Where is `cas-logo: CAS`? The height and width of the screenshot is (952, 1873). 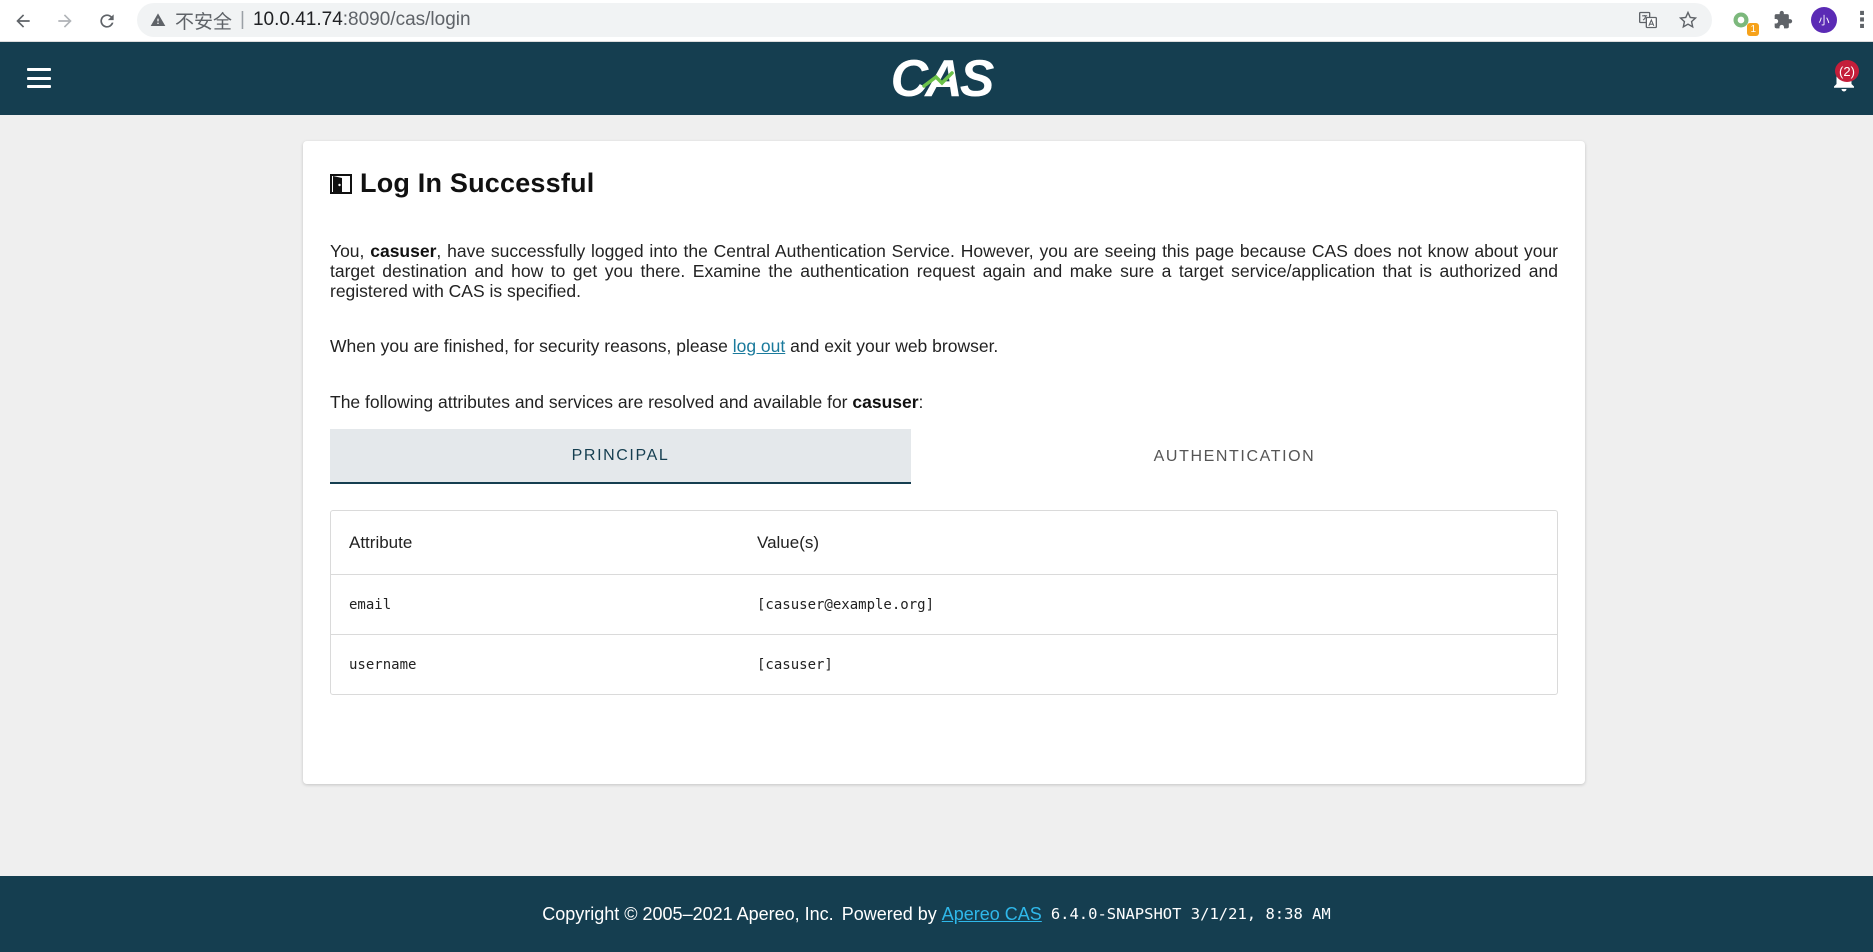
cas-logo: CAS is located at coordinates (943, 79).